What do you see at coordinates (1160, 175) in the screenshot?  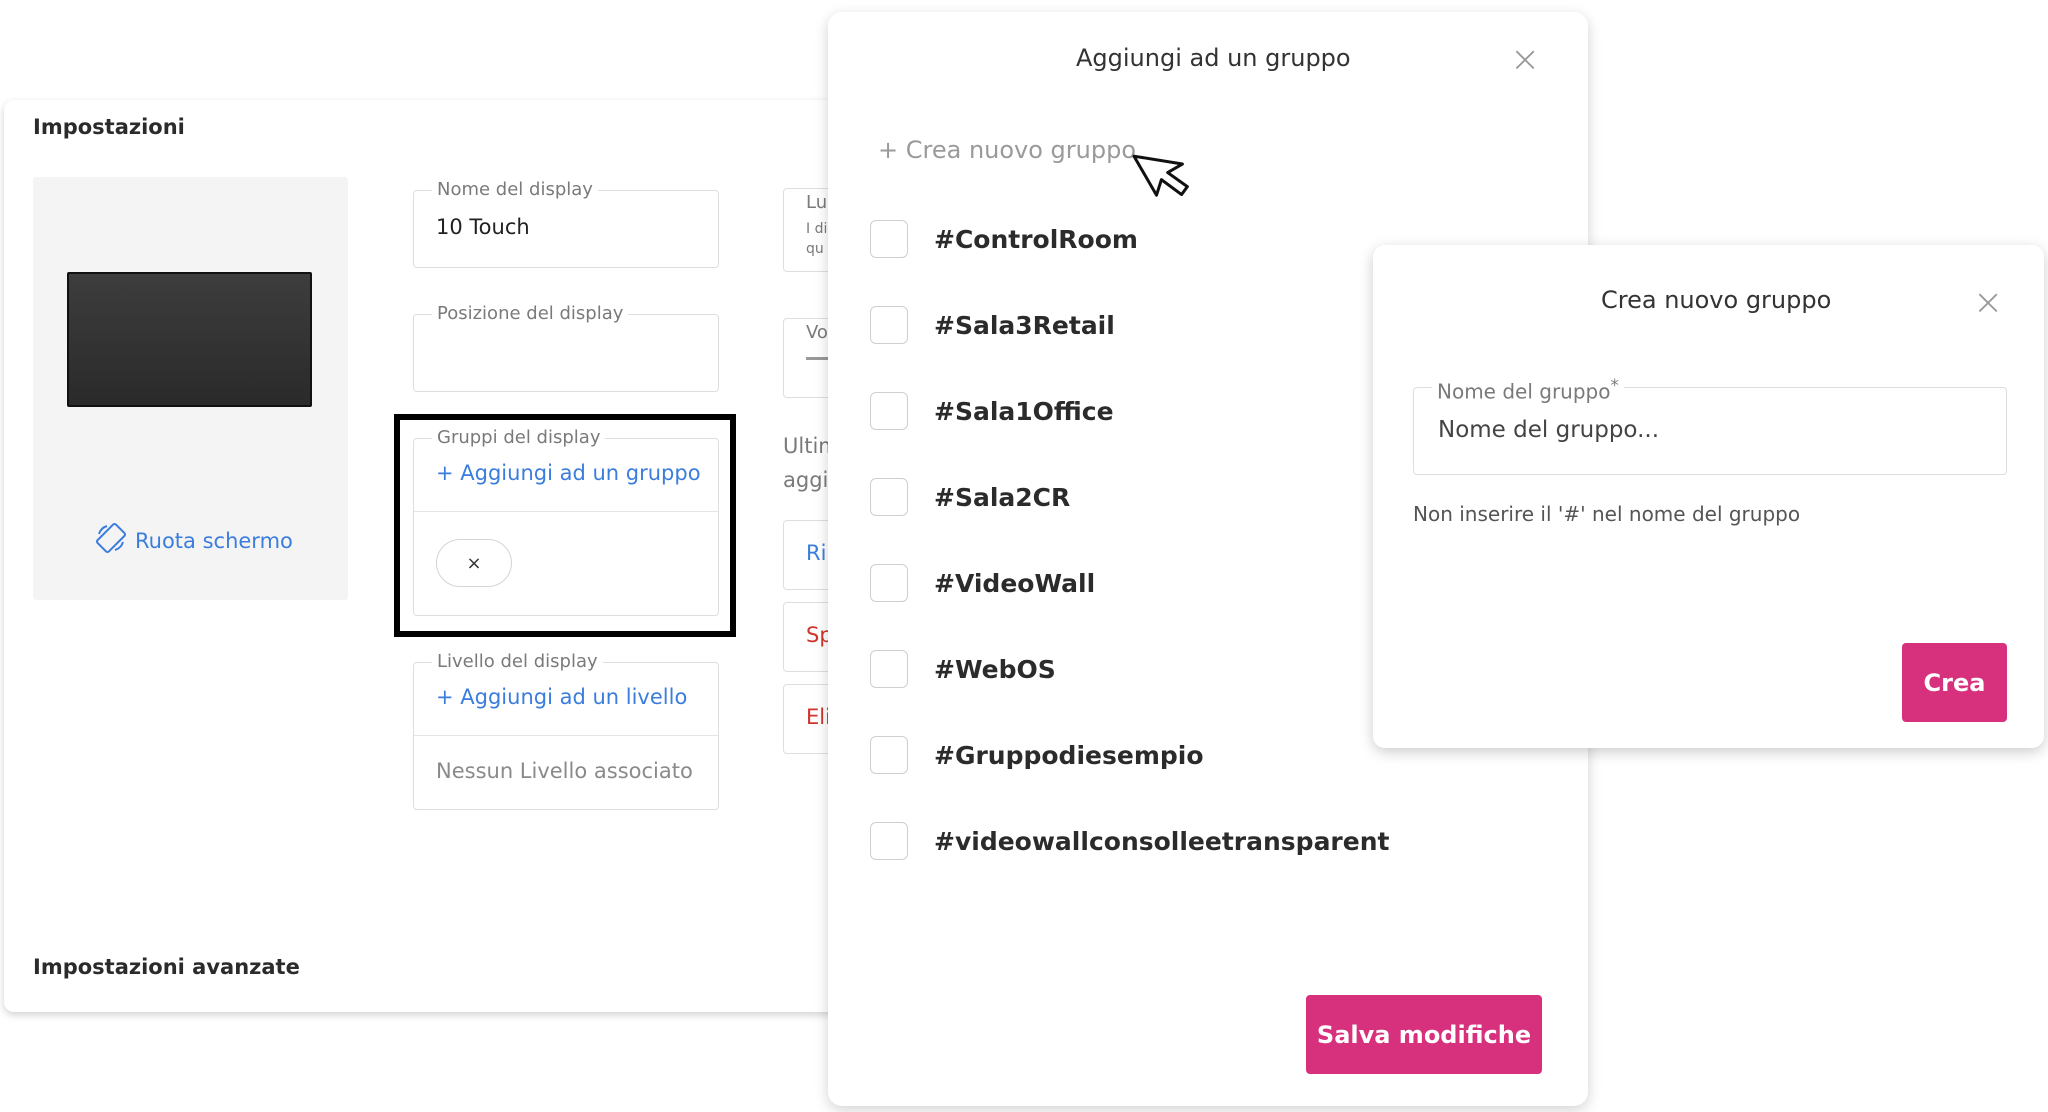 I see `mouse-pointer-icon` at bounding box center [1160, 175].